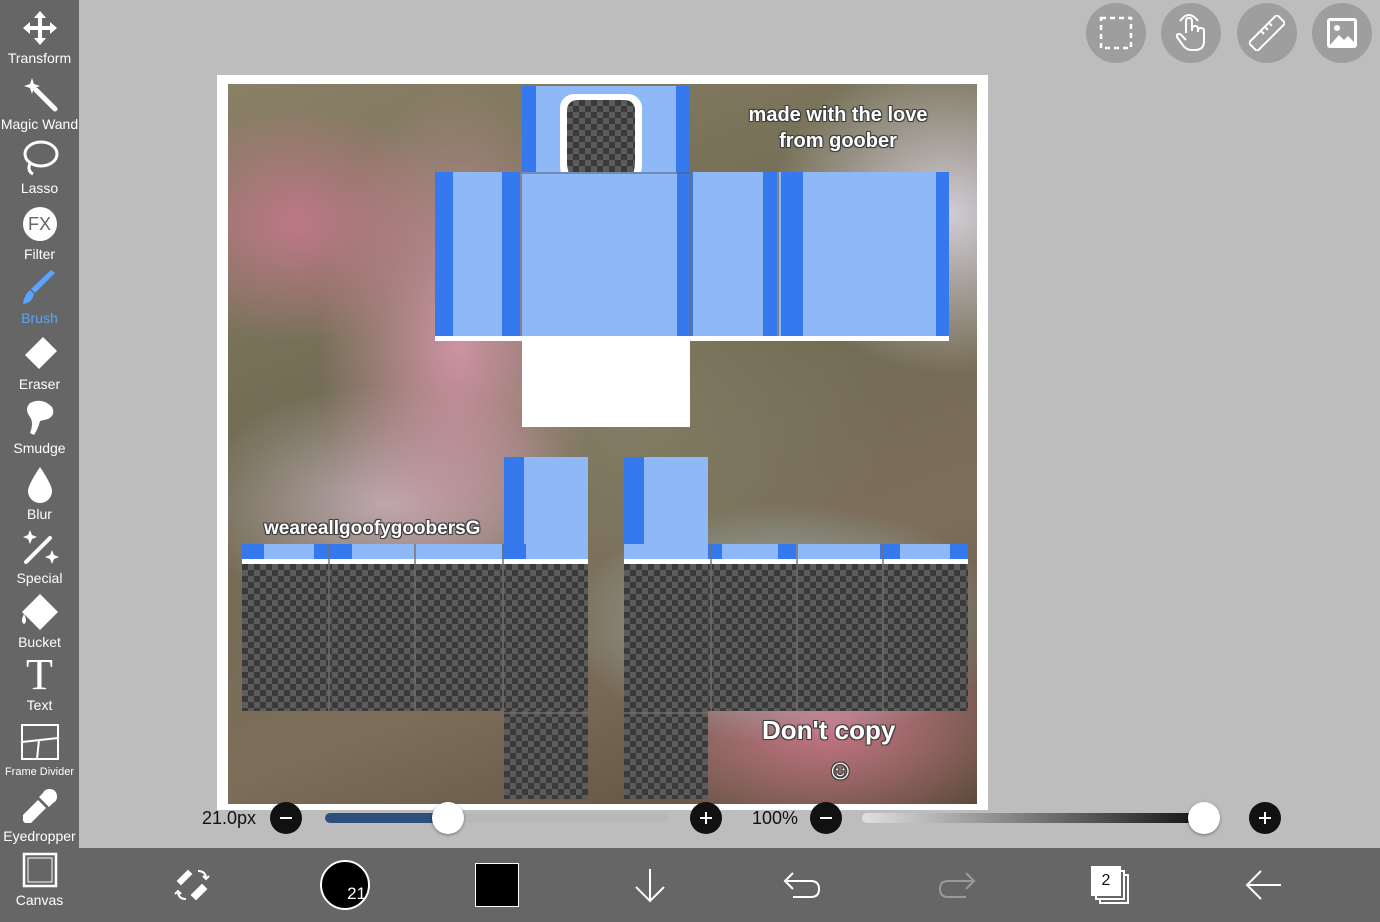 This screenshot has width=1380, height=922. I want to click on tool-bucket: Bucket, so click(39, 623).